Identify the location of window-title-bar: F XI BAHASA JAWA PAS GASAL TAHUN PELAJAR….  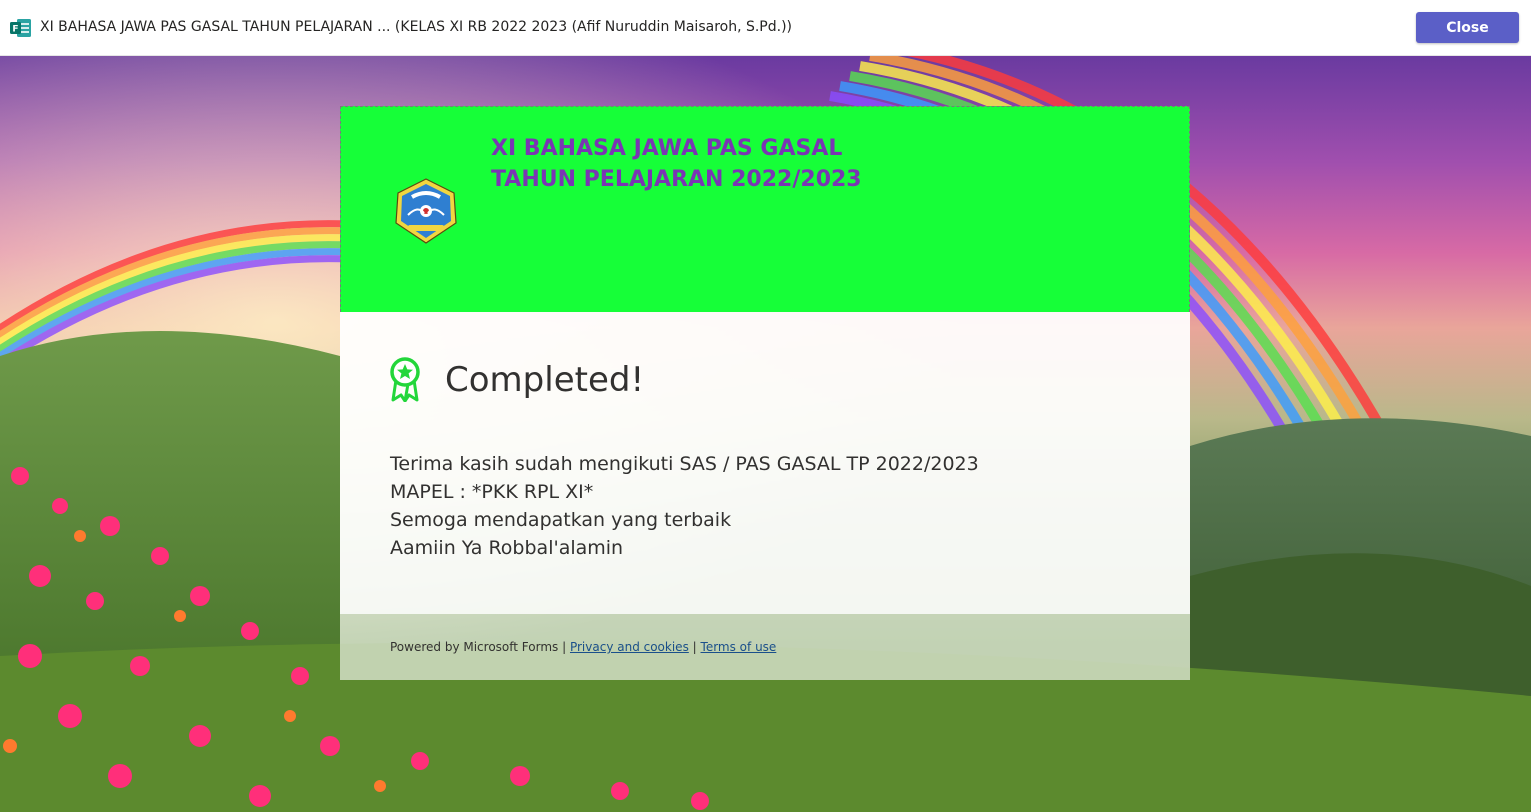
(765, 28).